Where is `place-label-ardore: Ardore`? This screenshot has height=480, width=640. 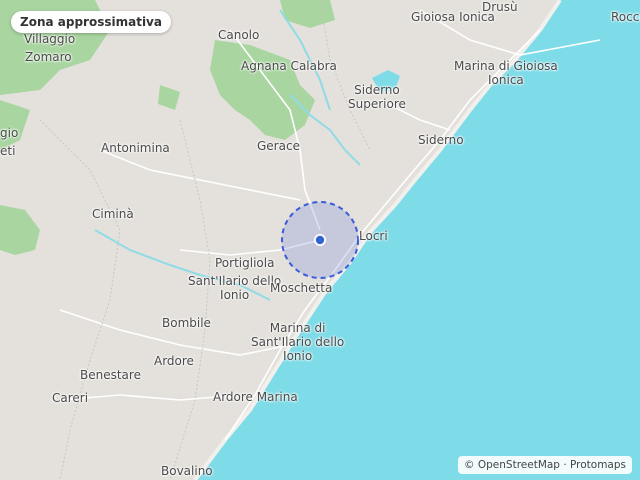 place-label-ardore: Ardore is located at coordinates (174, 361).